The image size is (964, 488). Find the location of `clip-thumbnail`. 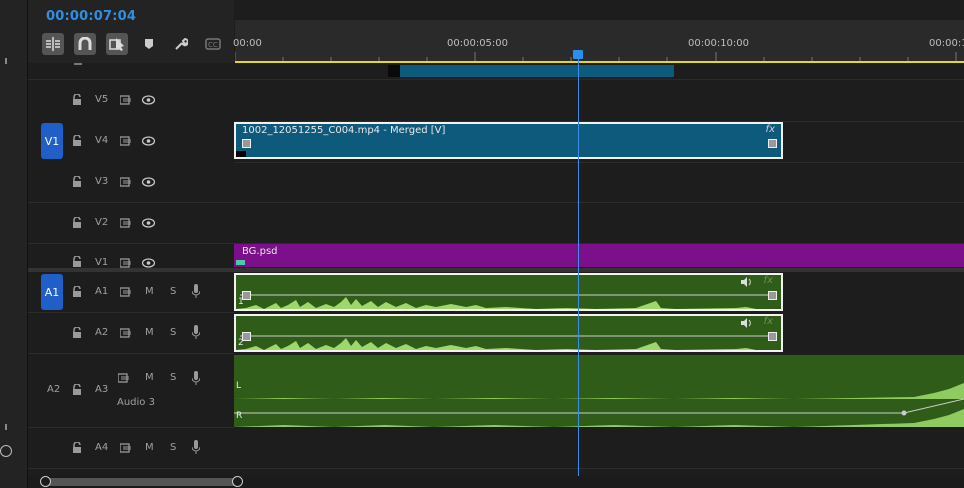

clip-thumbnail is located at coordinates (240, 262).